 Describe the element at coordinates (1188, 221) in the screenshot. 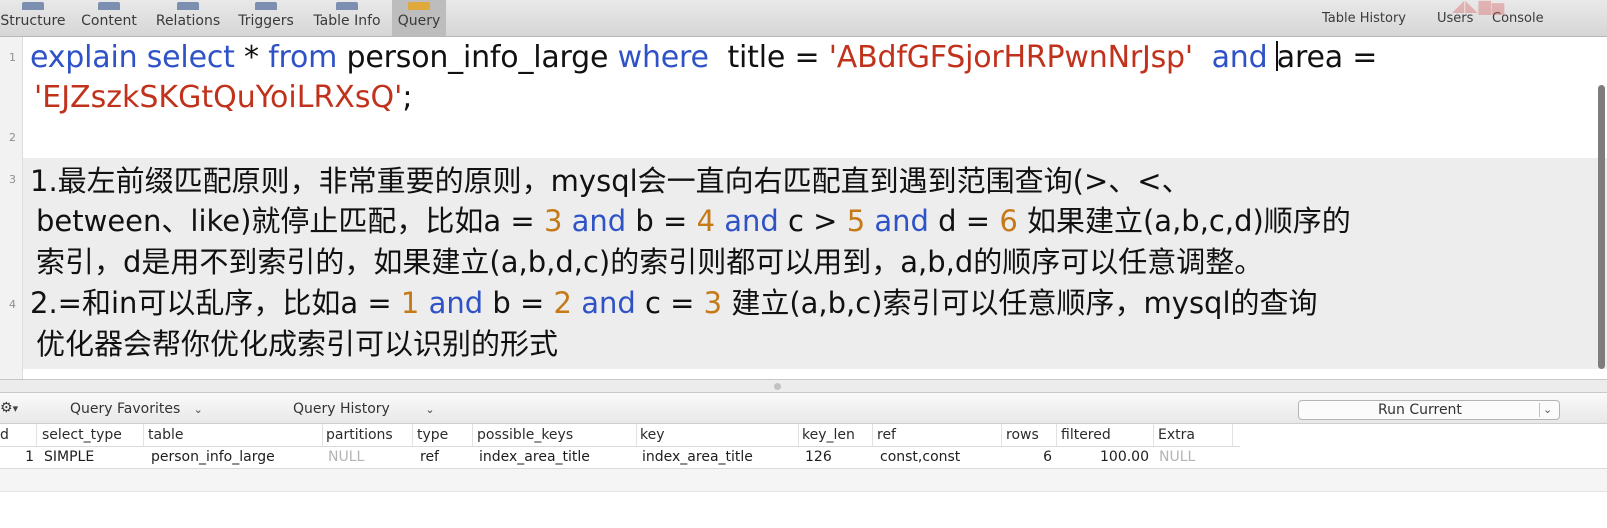

I see `comment-text: 如果建立(a,b,c,d)顺序的` at that location.